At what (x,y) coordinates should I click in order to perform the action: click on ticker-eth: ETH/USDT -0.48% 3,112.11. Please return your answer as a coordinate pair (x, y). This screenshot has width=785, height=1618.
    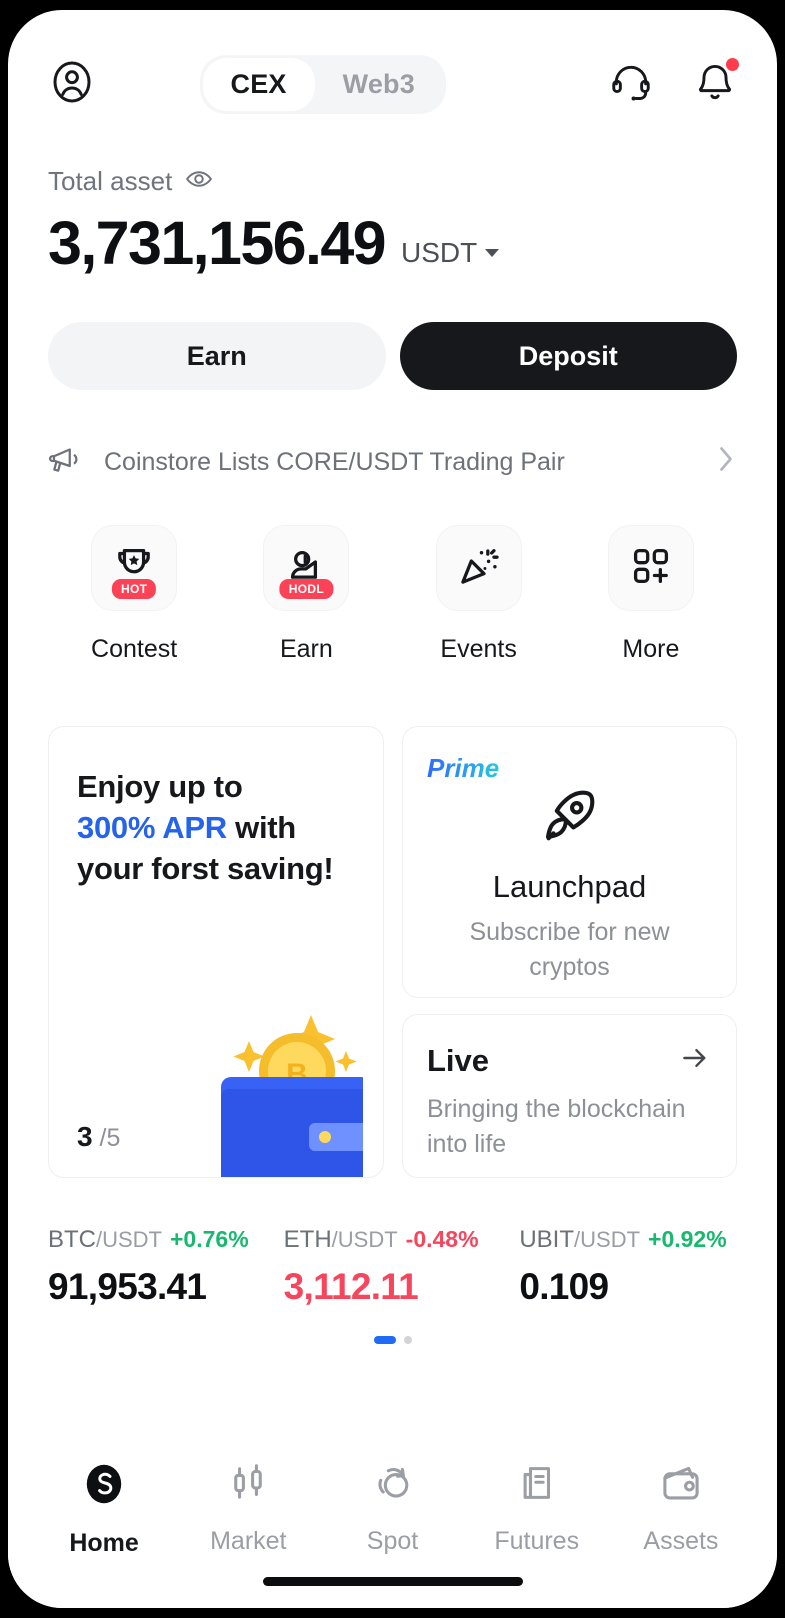
    Looking at the image, I should click on (393, 1267).